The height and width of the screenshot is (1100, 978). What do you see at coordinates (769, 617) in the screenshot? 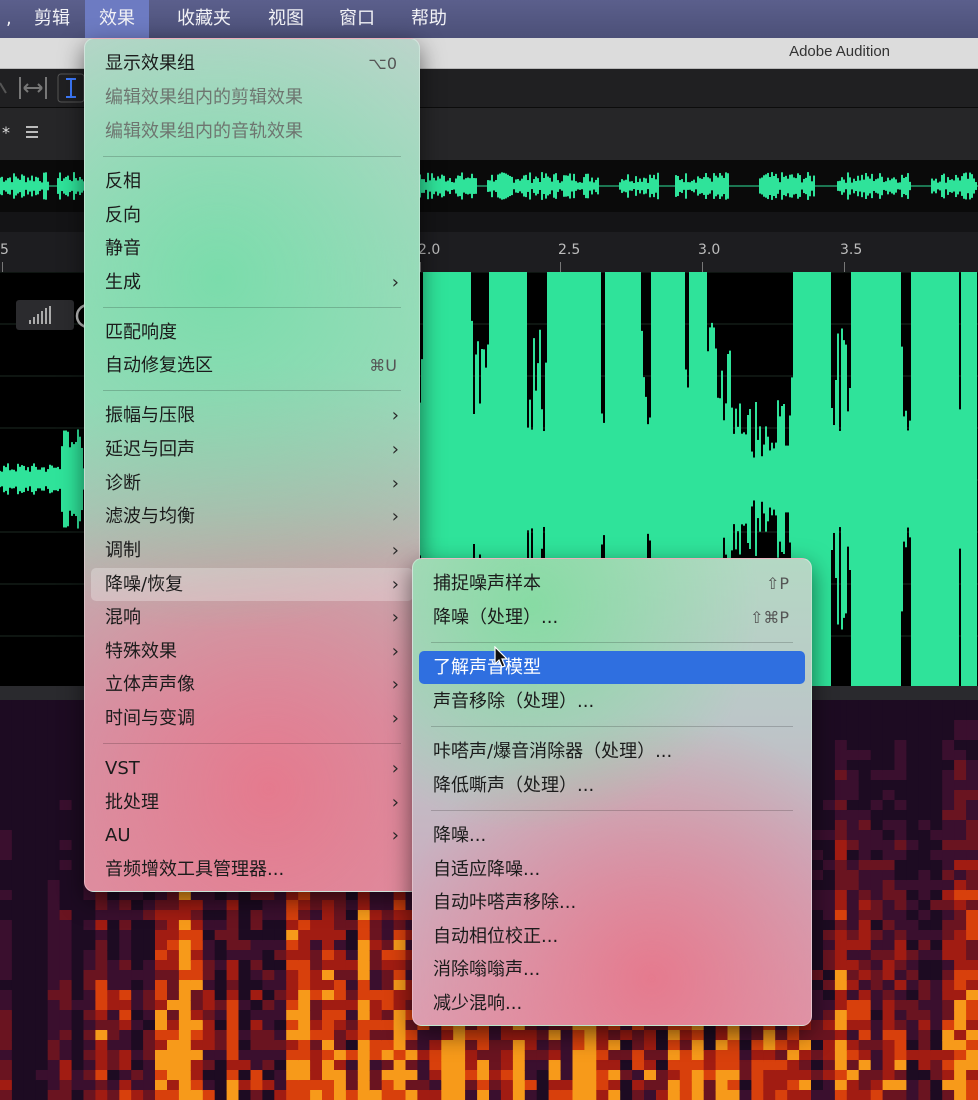
I see `shortcut-label: ⇧⌘P` at bounding box center [769, 617].